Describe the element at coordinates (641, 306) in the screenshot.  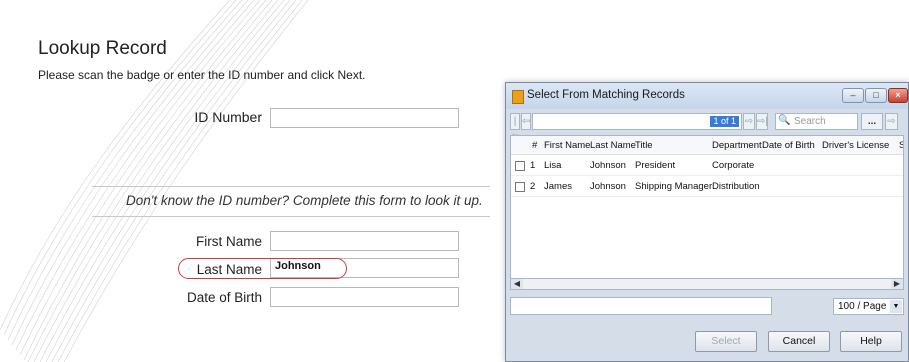
I see `status-field` at that location.